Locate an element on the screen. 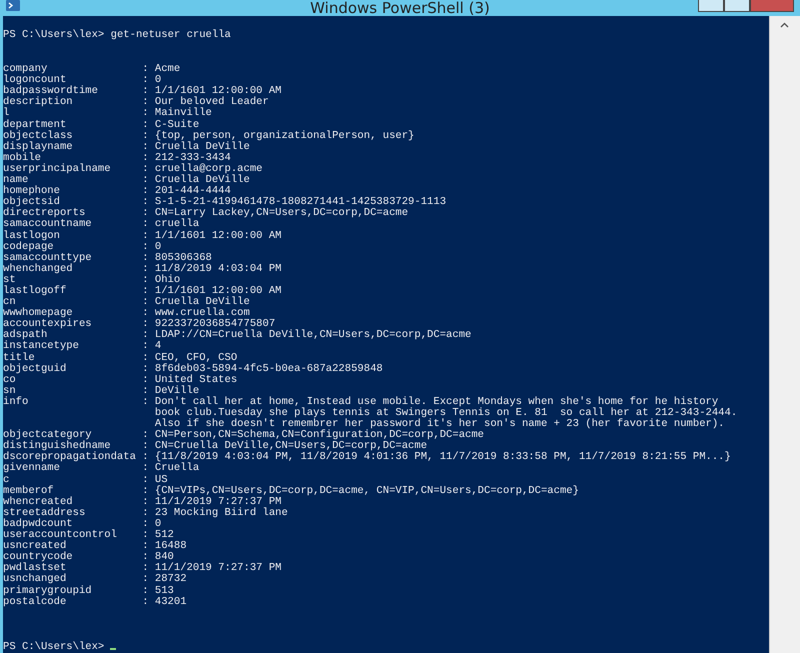  property-name: postalcode is located at coordinates (35, 602).